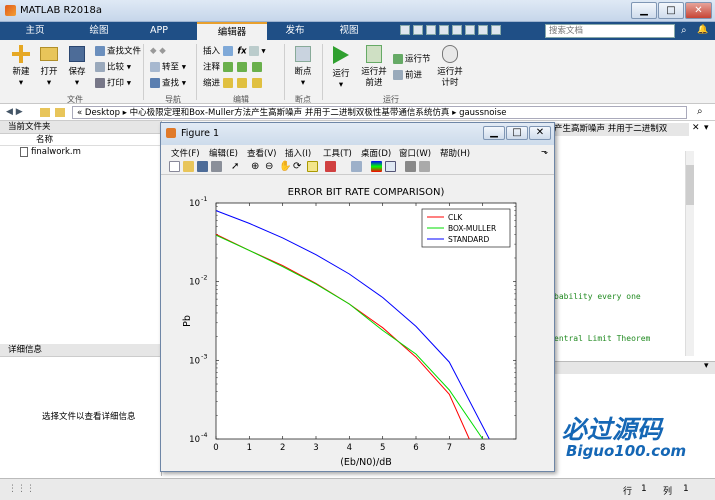 This screenshot has width=715, height=500. I want to click on wrap-icon, so click(257, 67).